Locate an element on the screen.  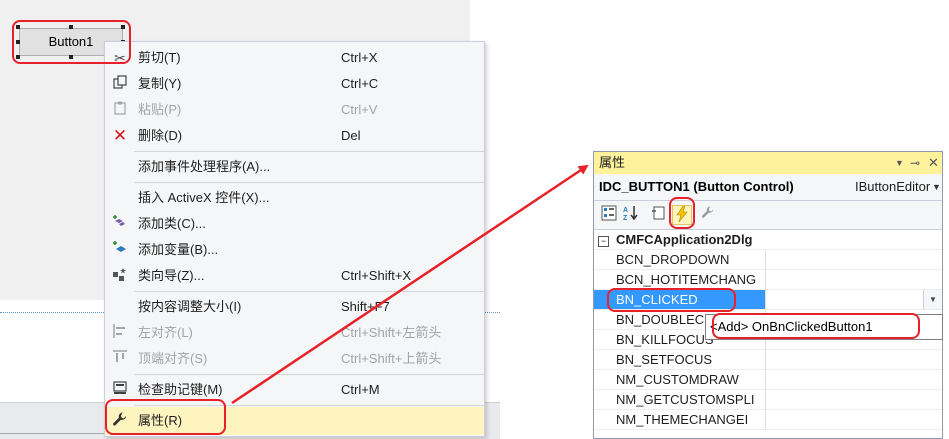
category-row: CMFCApplication2Dlg is located at coordinates (768, 240).